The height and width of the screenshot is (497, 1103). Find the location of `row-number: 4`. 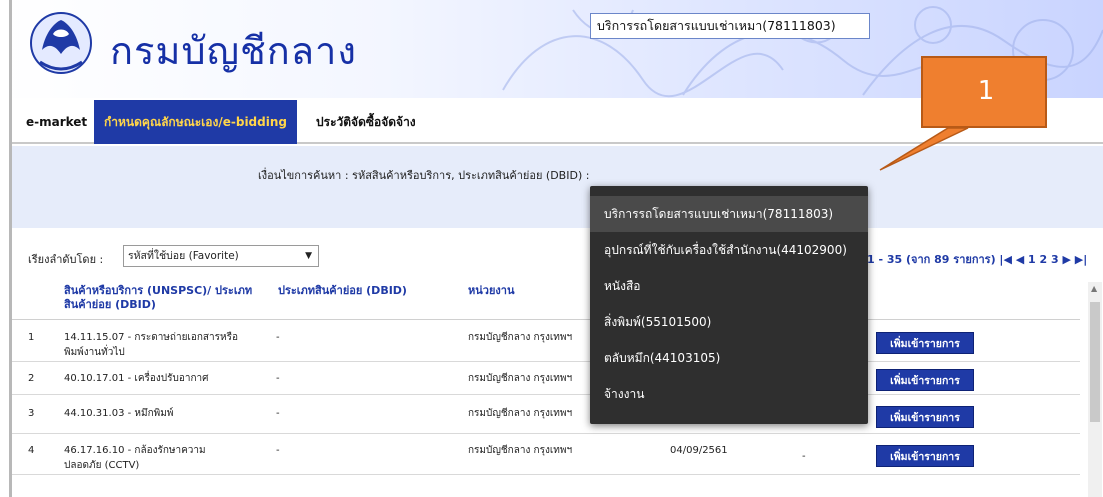

row-number: 4 is located at coordinates (31, 450).